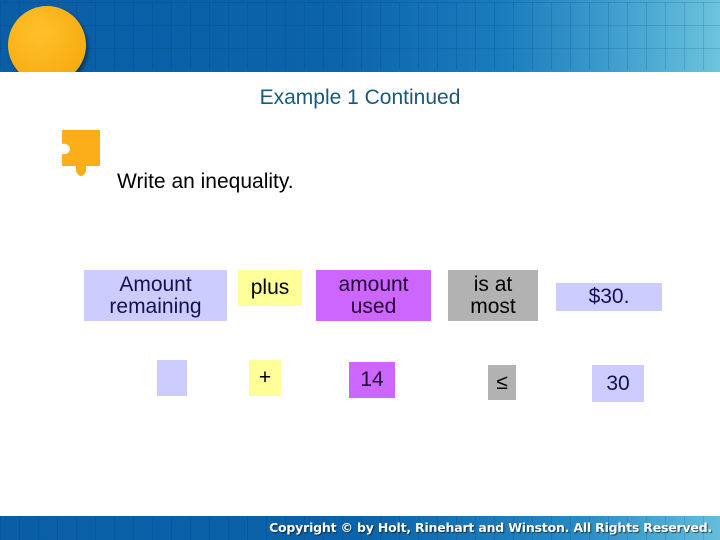  I want to click on phrase-line: remaining, so click(155, 306).